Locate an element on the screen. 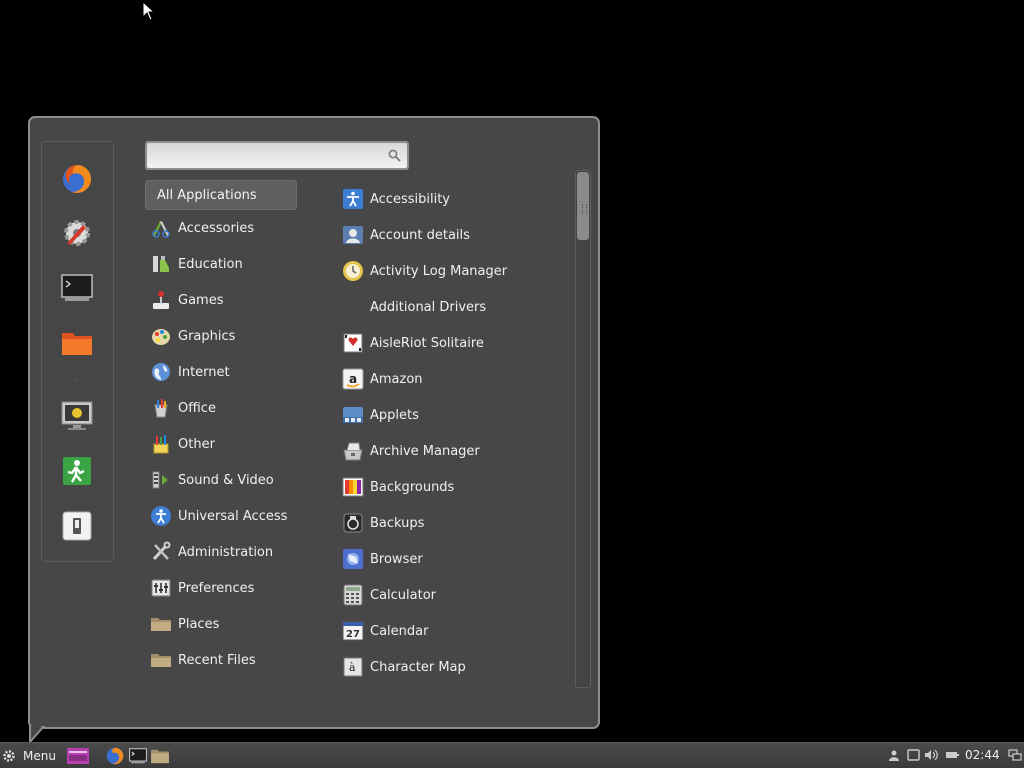 The width and height of the screenshot is (1024, 768). category-education: Education is located at coordinates (243, 264).